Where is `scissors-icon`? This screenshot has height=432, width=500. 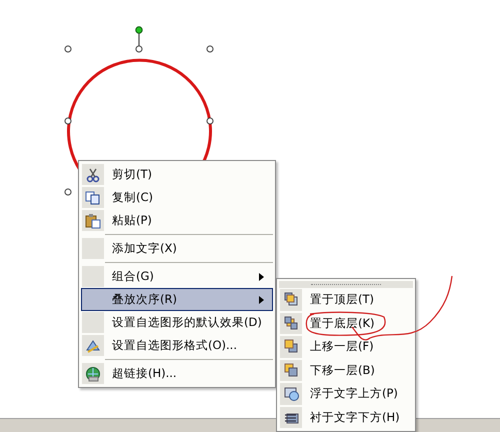 scissors-icon is located at coordinates (93, 174).